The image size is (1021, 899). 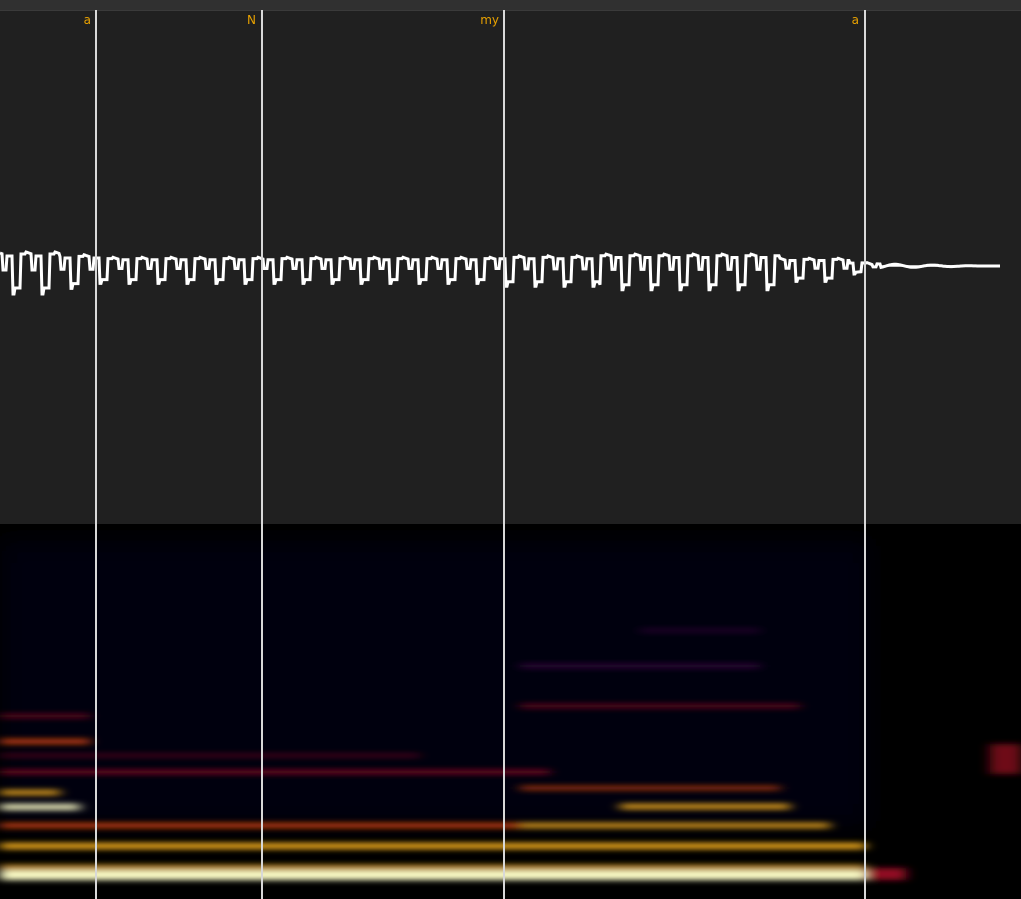 I want to click on waveform-plot, so click(x=500, y=273).